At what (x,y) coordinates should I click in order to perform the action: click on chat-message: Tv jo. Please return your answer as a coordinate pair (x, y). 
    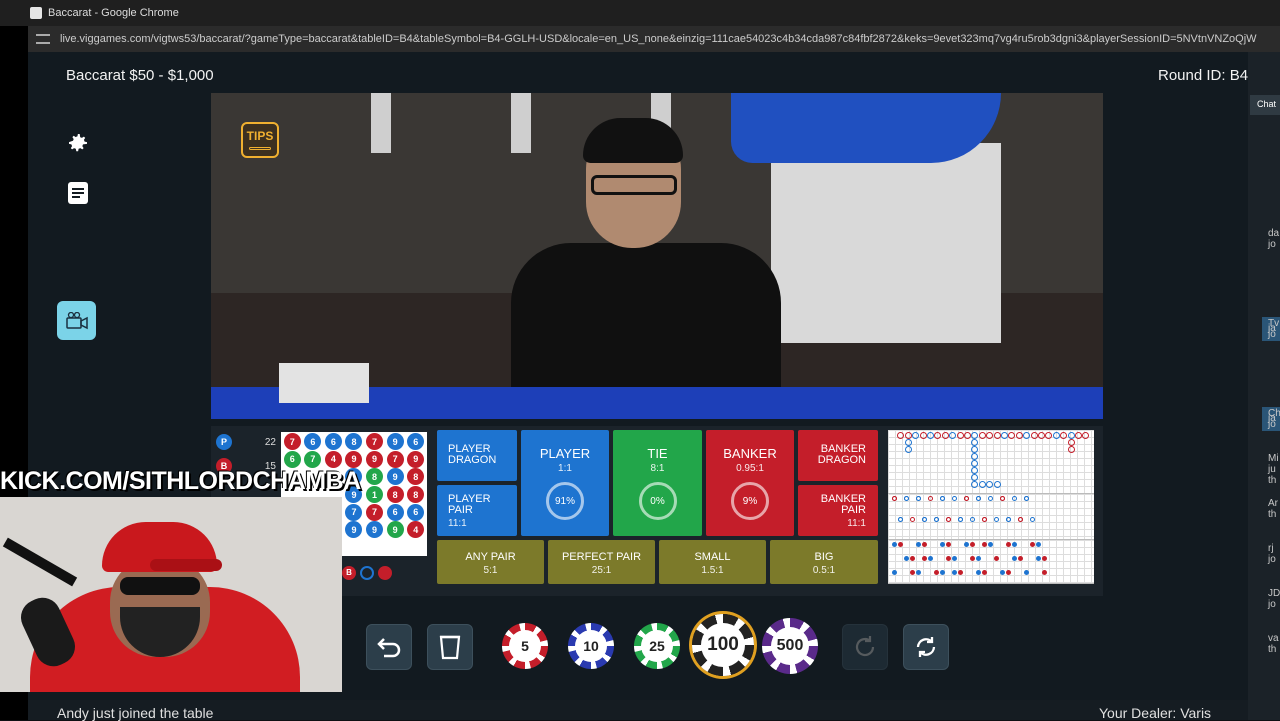
    Looking at the image, I should click on (1274, 329).